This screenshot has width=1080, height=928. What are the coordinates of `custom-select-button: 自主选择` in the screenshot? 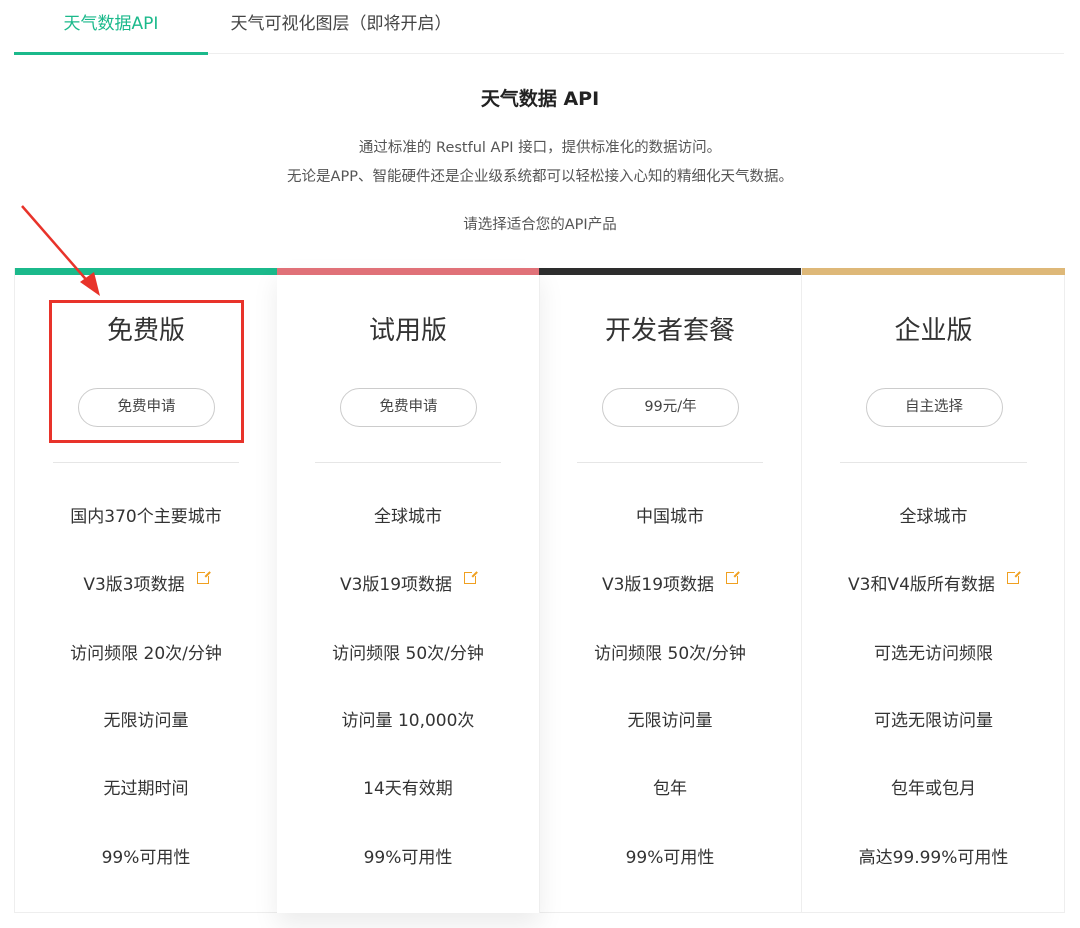 It's located at (934, 407).